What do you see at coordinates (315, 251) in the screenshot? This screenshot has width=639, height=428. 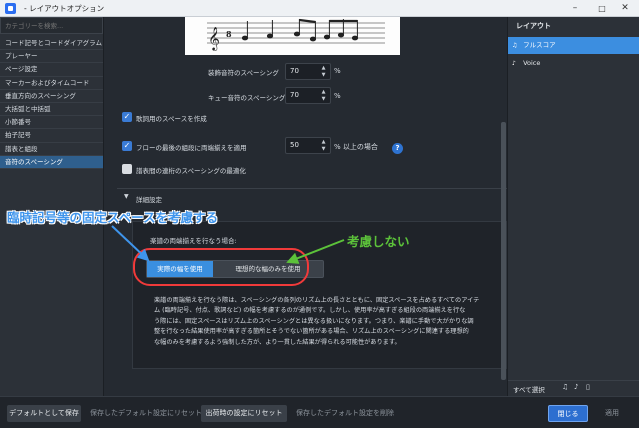 I see `green-arrow` at bounding box center [315, 251].